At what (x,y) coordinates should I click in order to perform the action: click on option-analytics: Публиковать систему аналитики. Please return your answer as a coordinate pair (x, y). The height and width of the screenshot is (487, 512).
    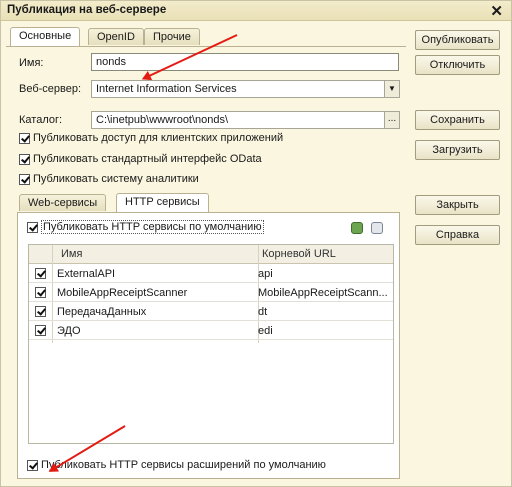
    Looking at the image, I should click on (109, 179).